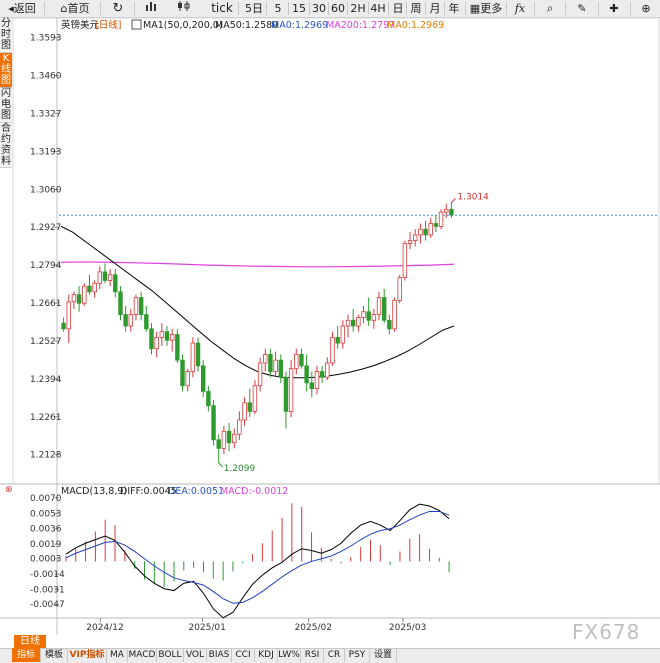  I want to click on settings-icon: ✚, so click(614, 8).